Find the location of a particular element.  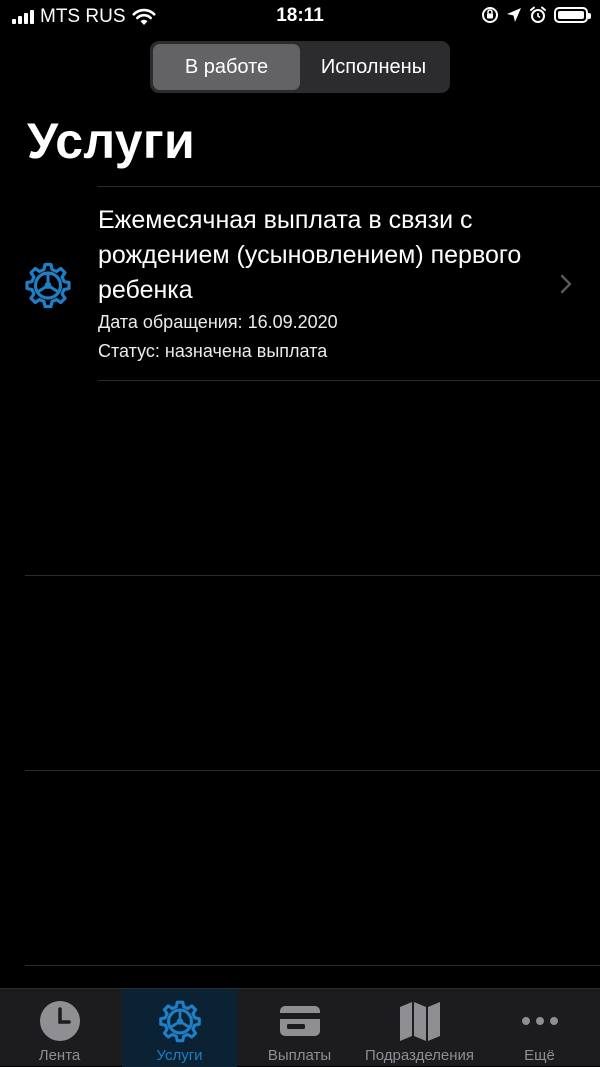

tab-feed: Лента is located at coordinates (59, 1028).